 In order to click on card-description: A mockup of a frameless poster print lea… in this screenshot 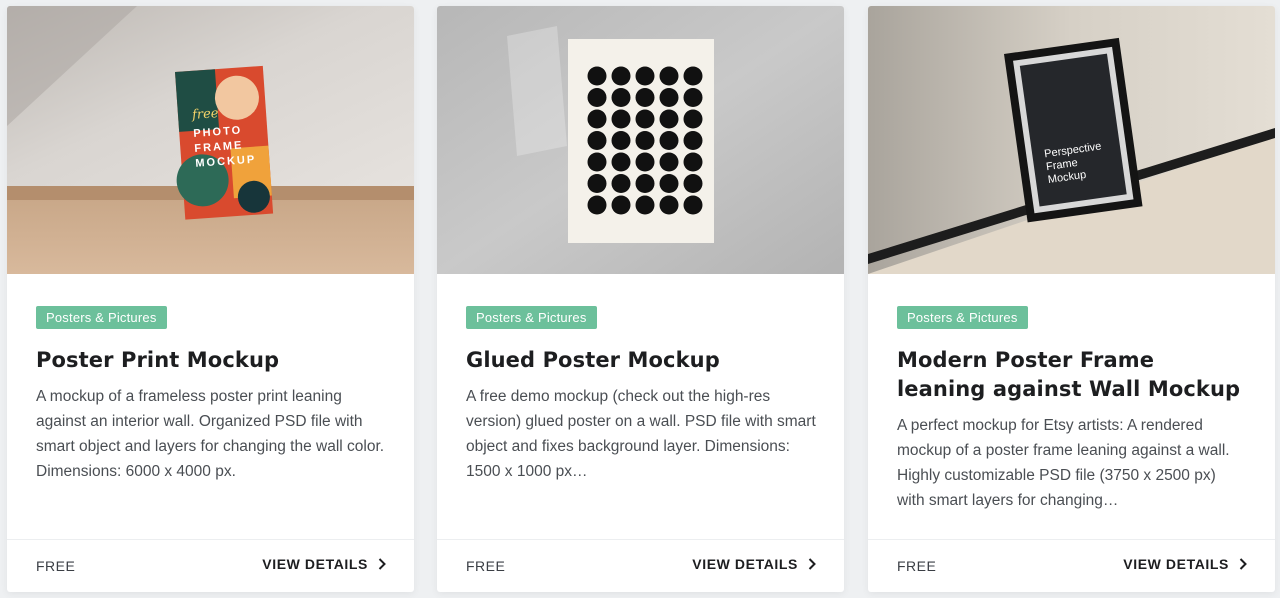, I will do `click(210, 434)`.